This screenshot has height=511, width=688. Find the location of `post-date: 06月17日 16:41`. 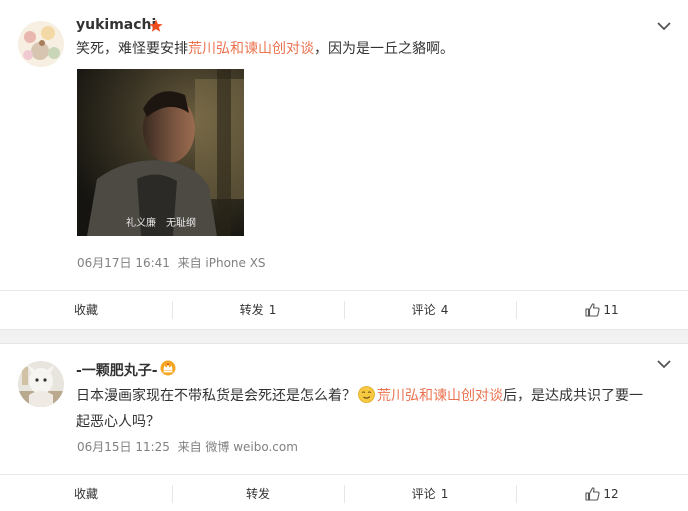

post-date: 06月17日 16:41 is located at coordinates (123, 263).